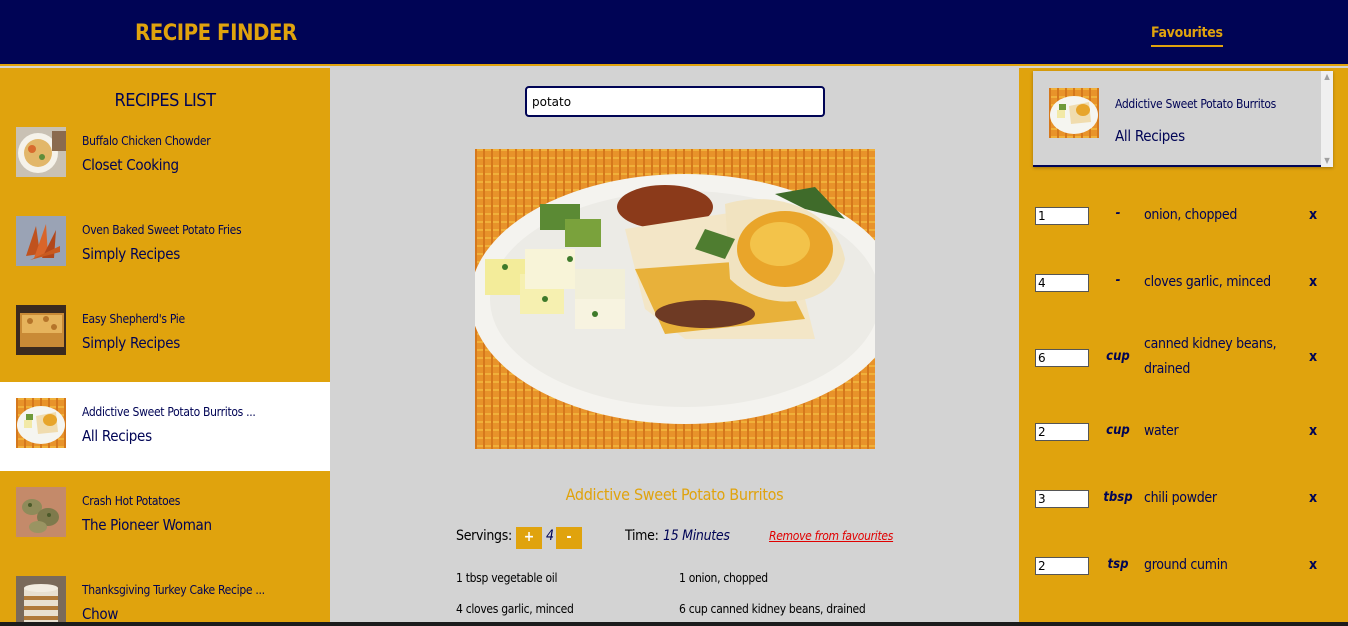 The width and height of the screenshot is (1348, 626). I want to click on recipe-publisher: All Recipes, so click(117, 436).